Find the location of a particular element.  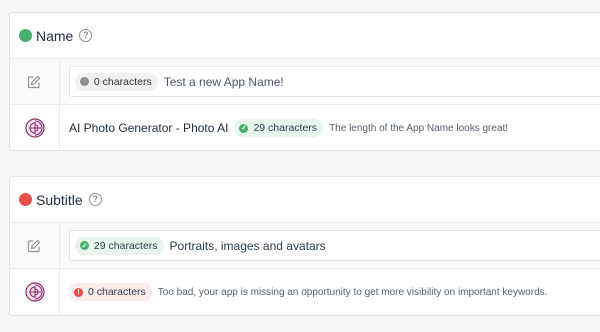

name-current-app-name: AI Photo Generator - Photo AI is located at coordinates (149, 128).